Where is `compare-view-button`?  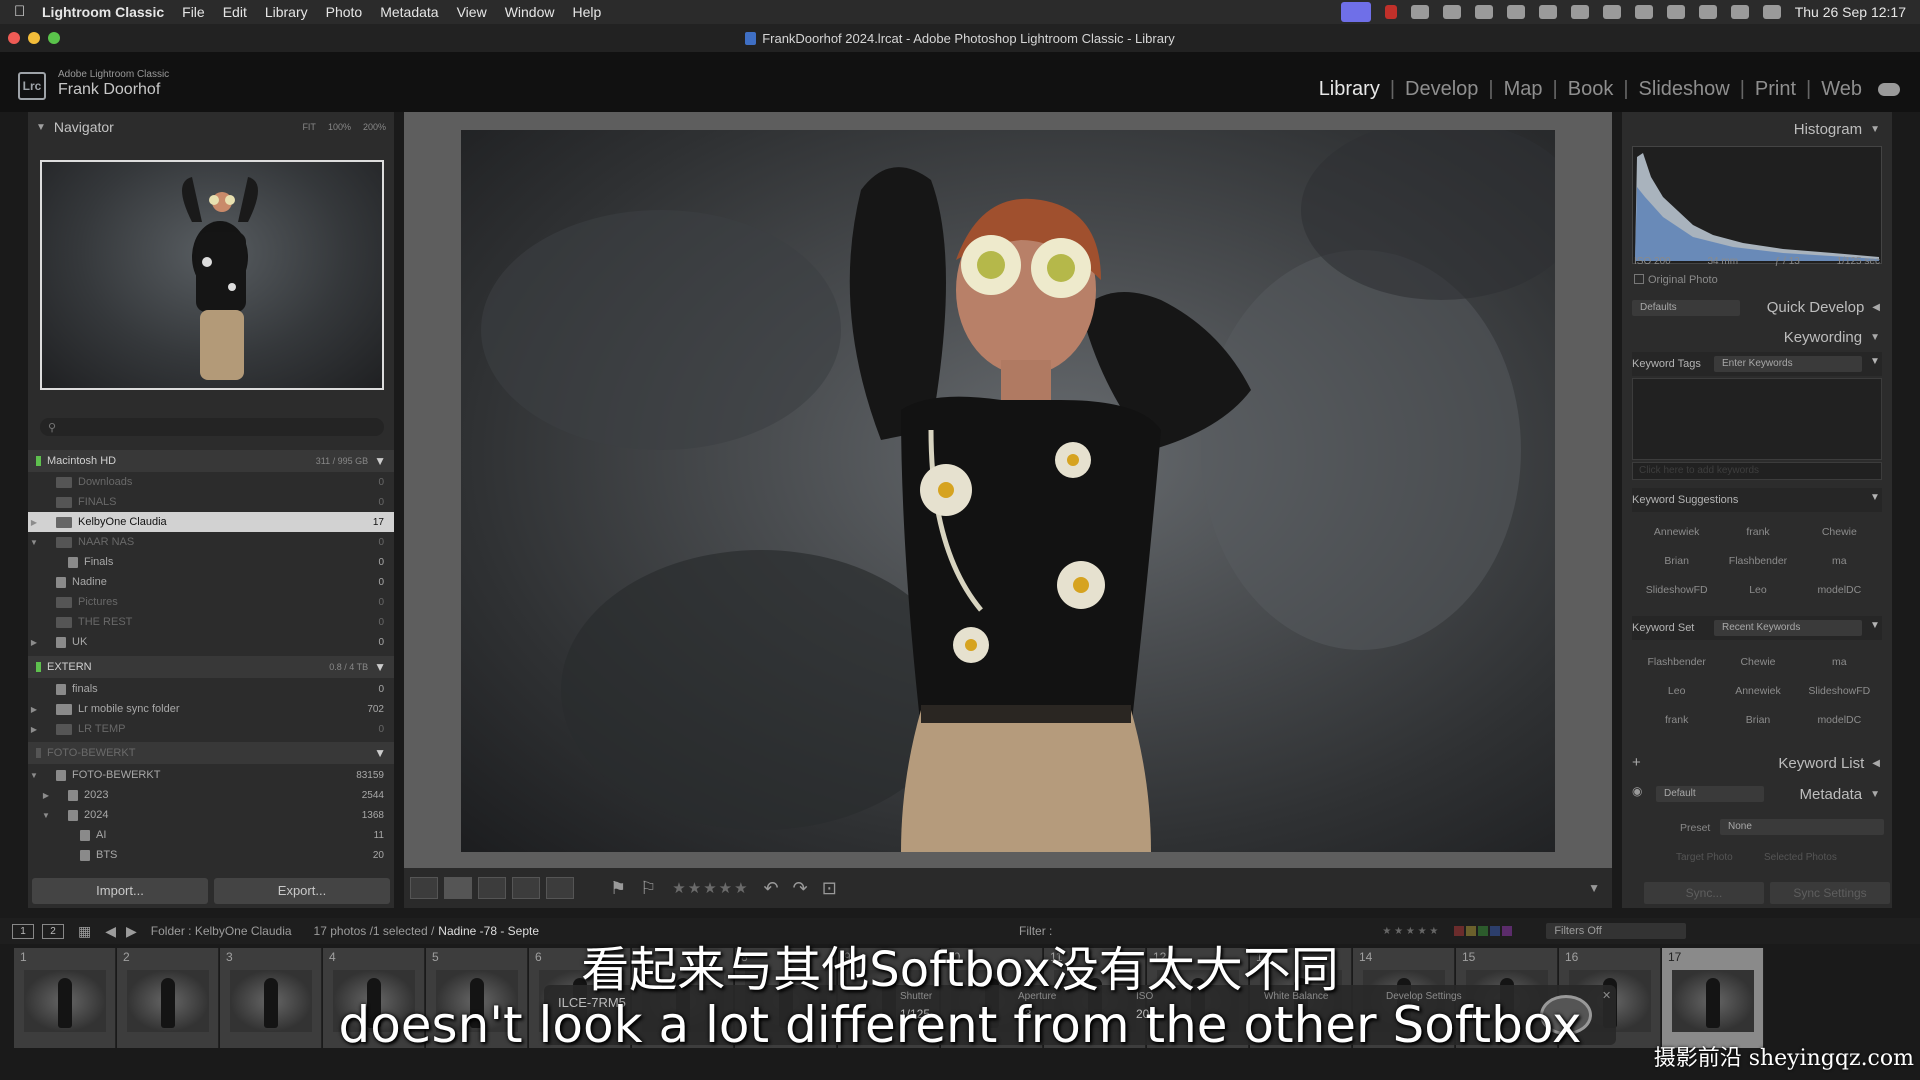
compare-view-button is located at coordinates (492, 888).